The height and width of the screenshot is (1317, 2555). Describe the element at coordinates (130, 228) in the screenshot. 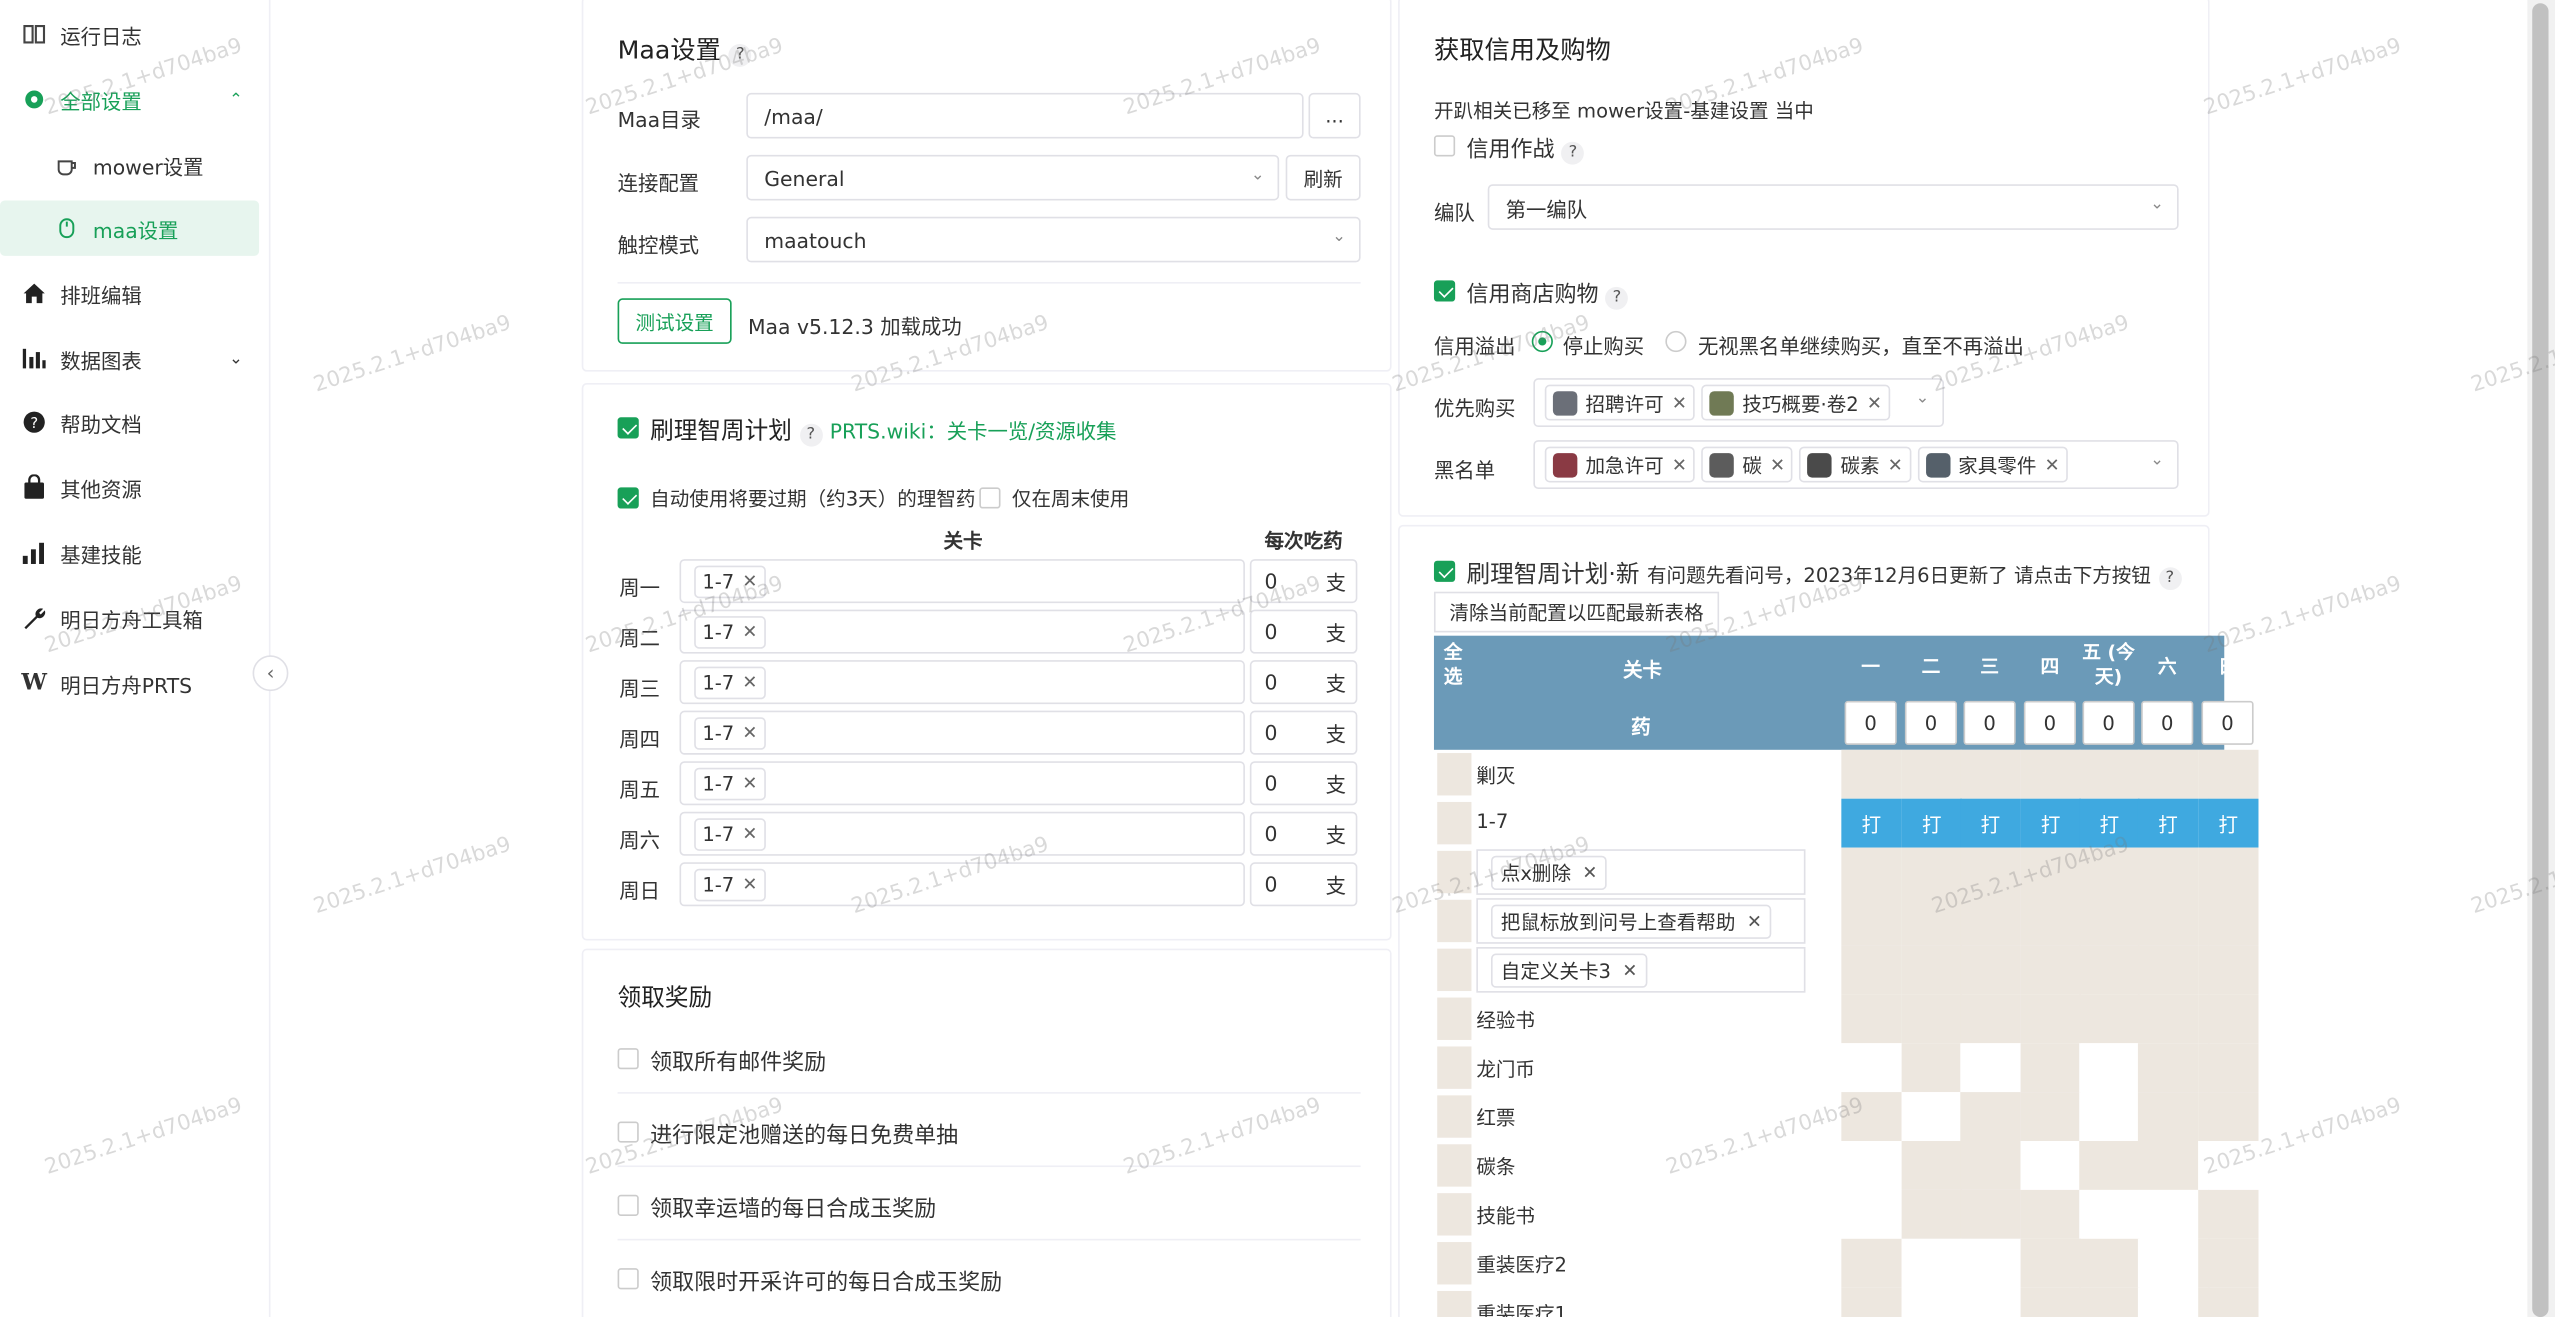

I see `sidebar-item-maa-settings: maa设置` at that location.